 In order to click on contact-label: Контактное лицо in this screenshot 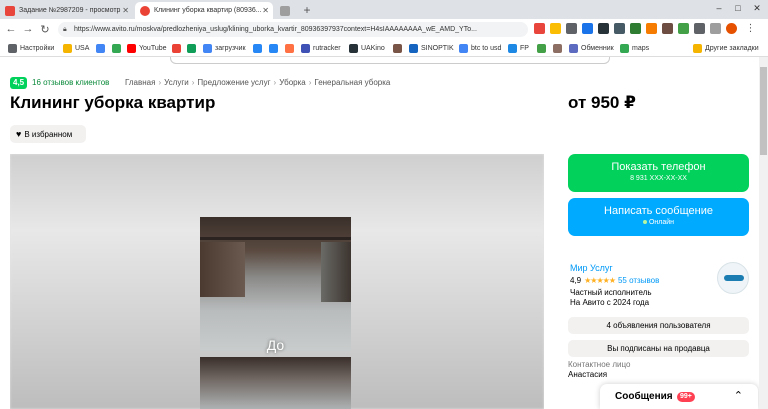, I will do `click(599, 364)`.